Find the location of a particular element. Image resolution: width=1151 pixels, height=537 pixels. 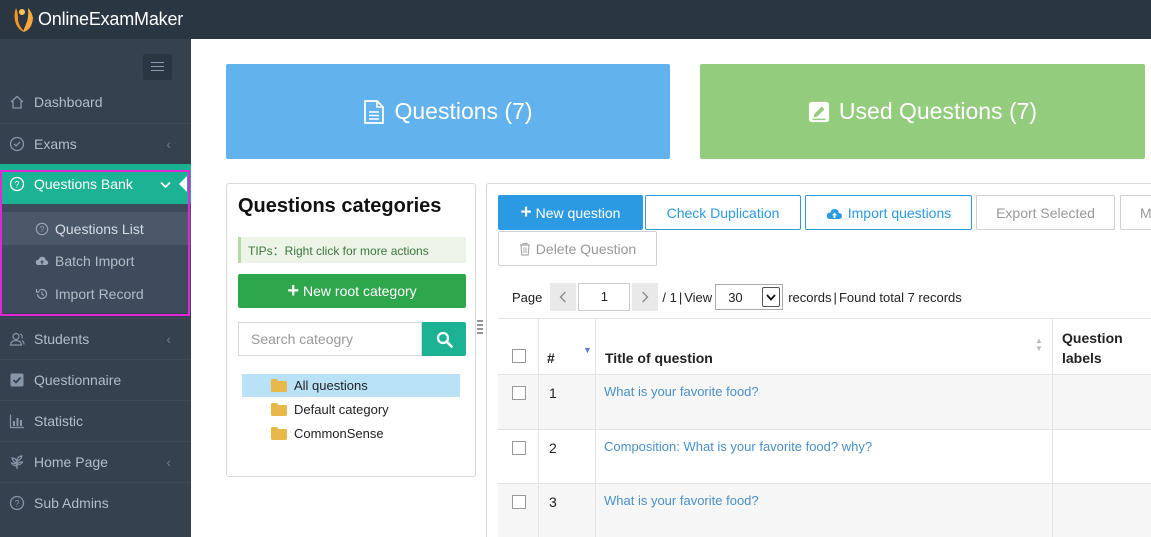

logo-icon is located at coordinates (23, 20).